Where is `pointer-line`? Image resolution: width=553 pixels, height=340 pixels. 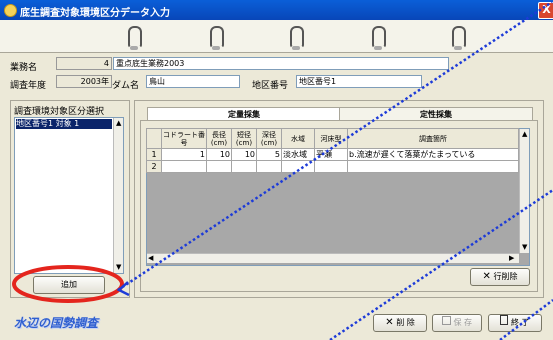
pointer-line is located at coordinates (526, 319).